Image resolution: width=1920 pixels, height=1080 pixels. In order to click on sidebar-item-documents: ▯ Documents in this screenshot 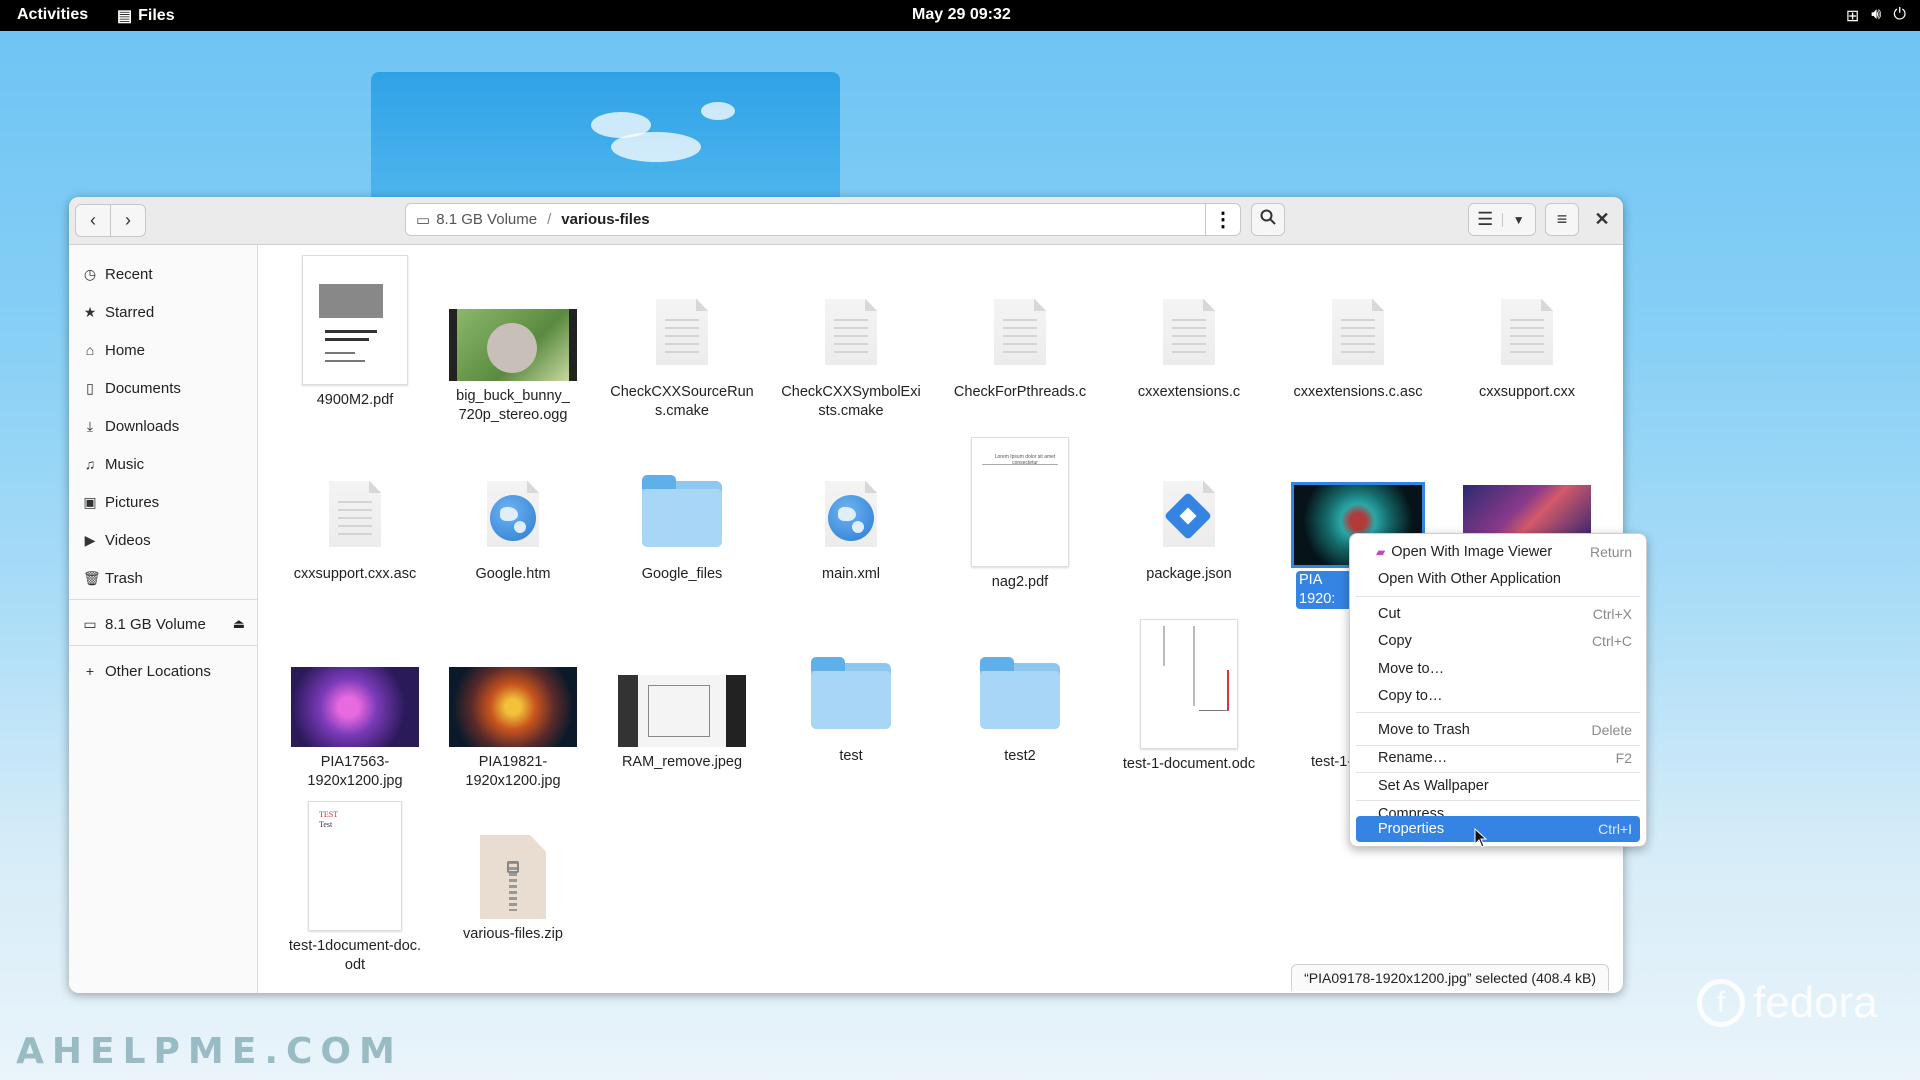, I will do `click(132, 388)`.